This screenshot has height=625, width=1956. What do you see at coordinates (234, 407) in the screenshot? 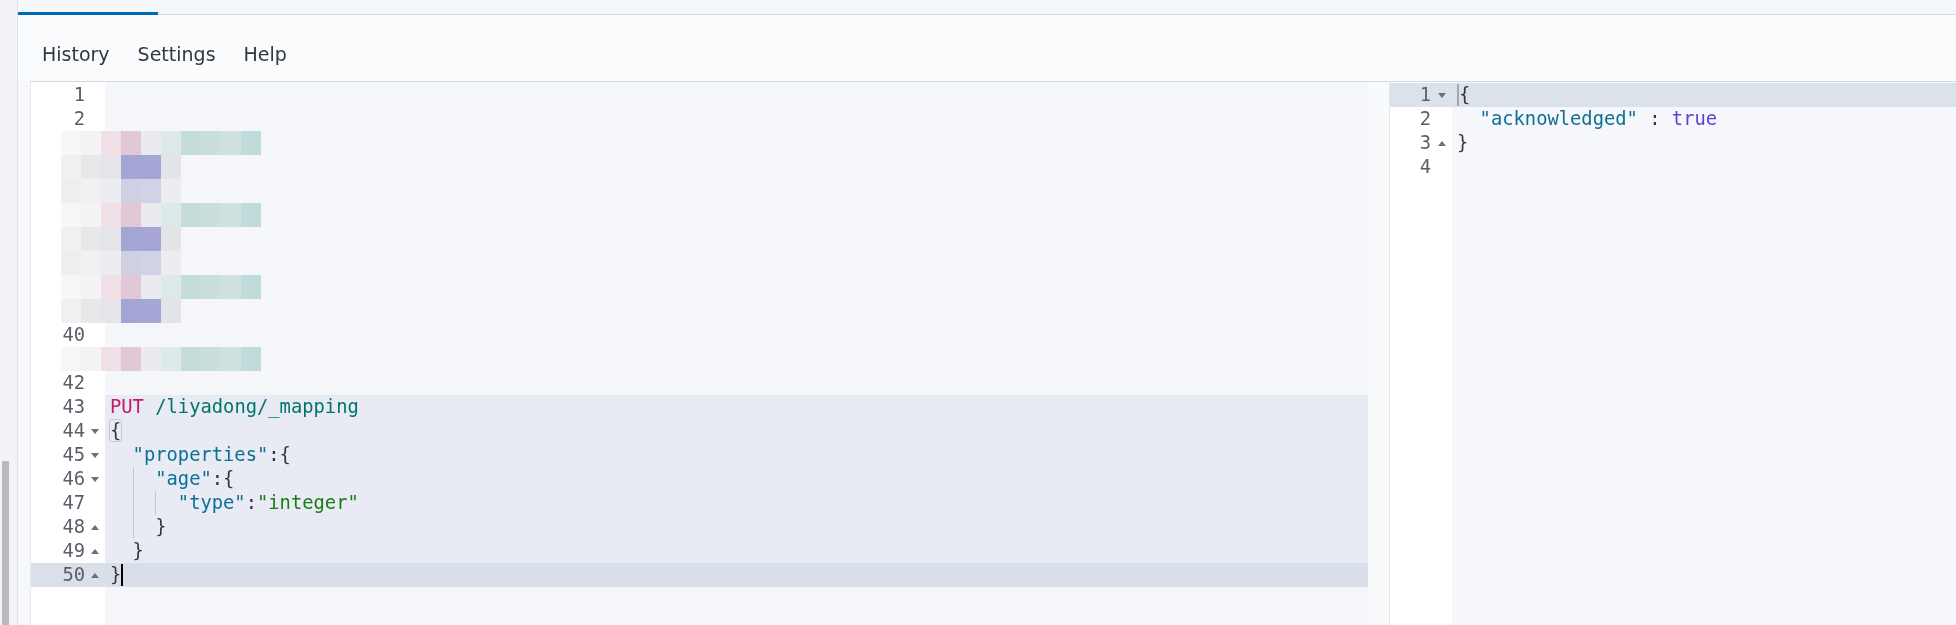
I see `code-line: PUT /liyadong/_mapping` at bounding box center [234, 407].